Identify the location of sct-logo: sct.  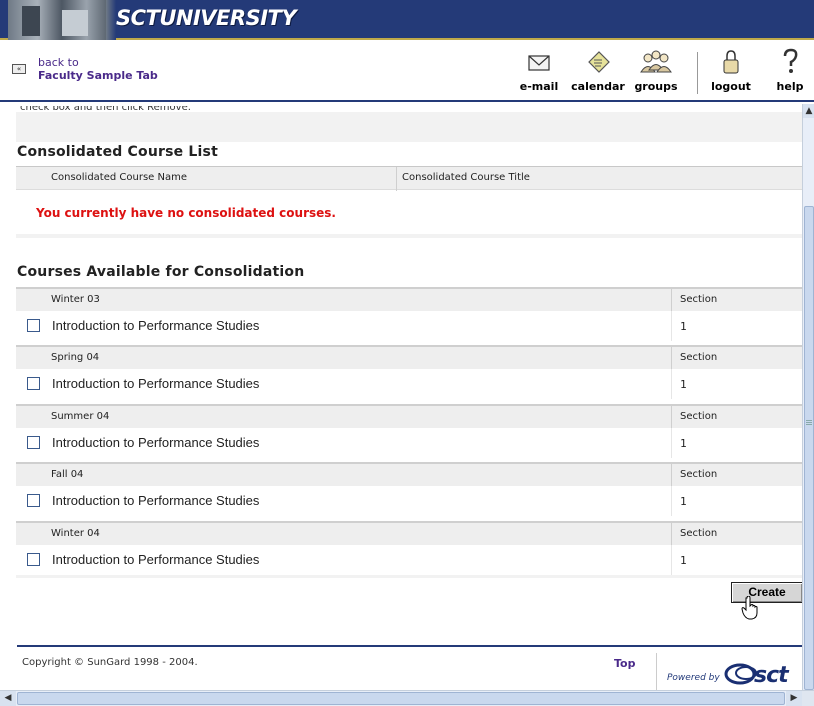
(763, 676).